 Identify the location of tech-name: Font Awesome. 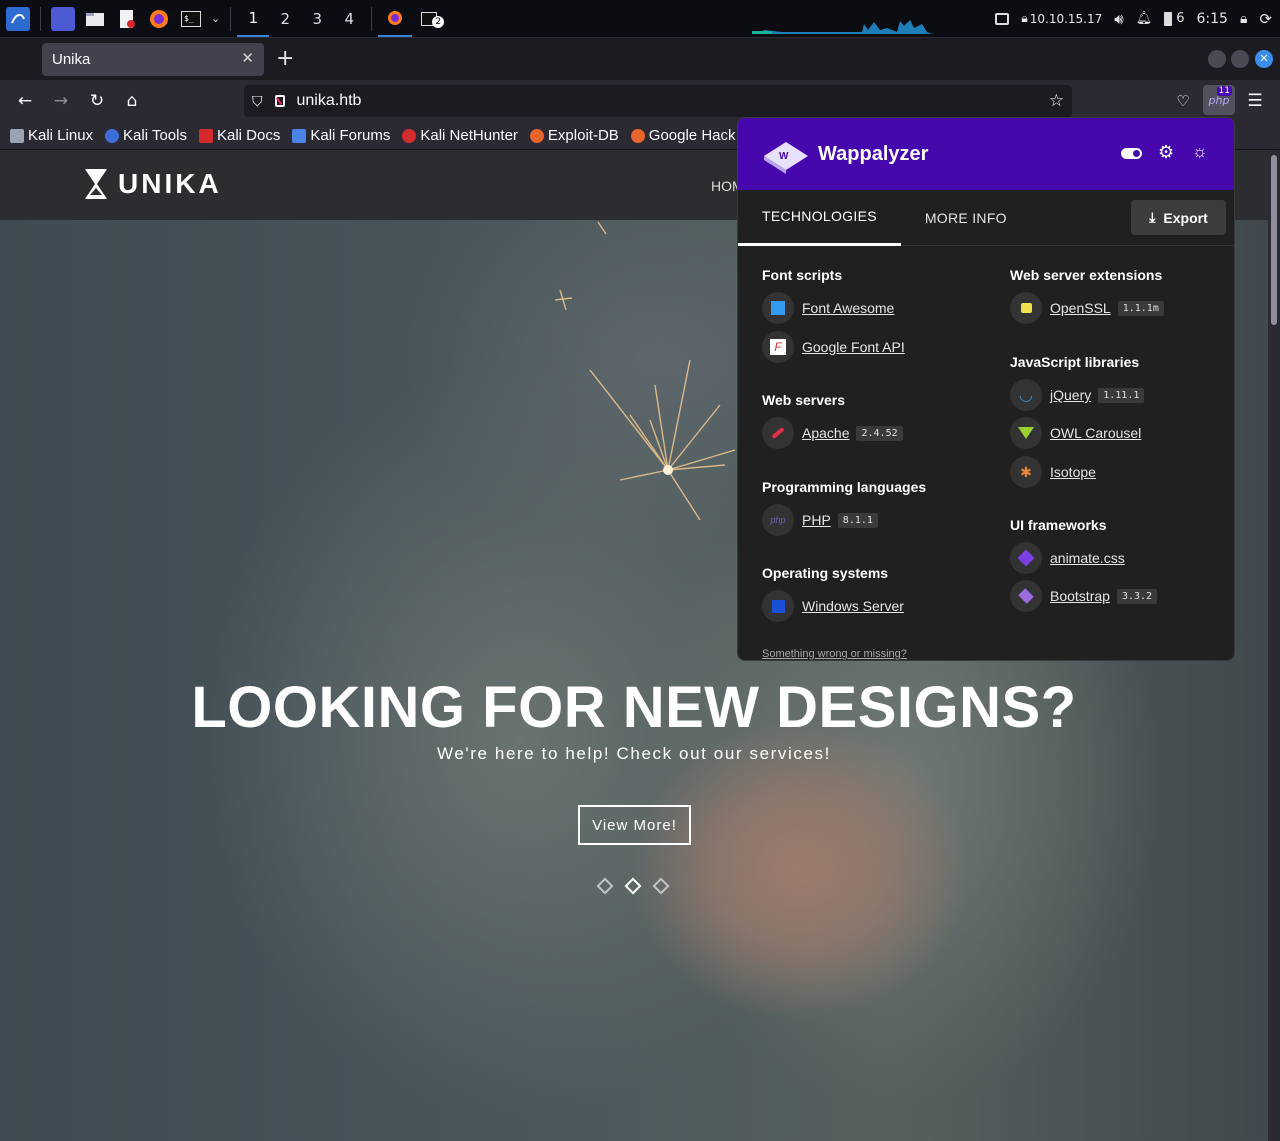
(848, 308).